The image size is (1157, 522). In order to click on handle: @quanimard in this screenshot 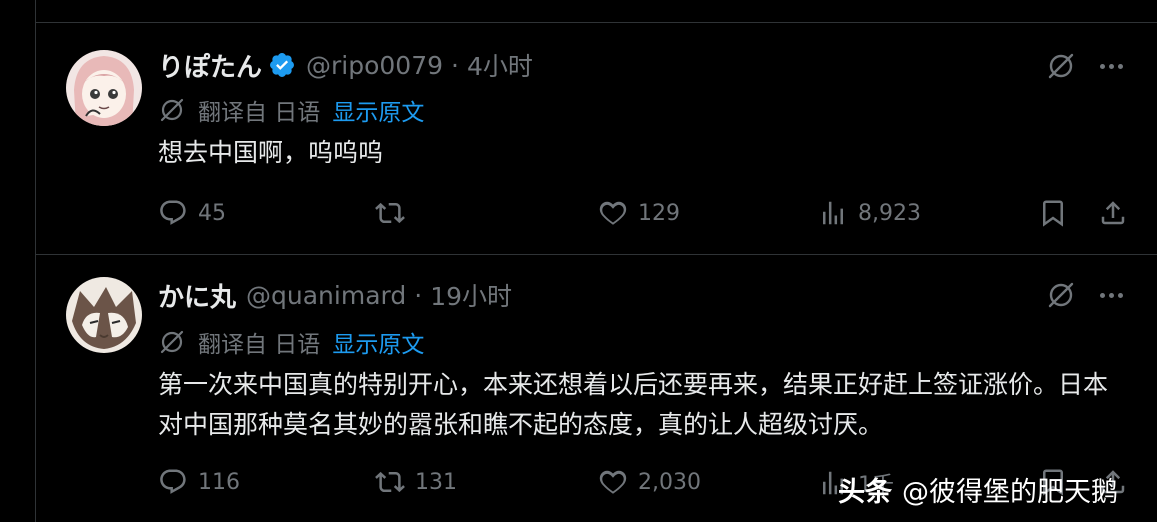, I will do `click(326, 295)`.